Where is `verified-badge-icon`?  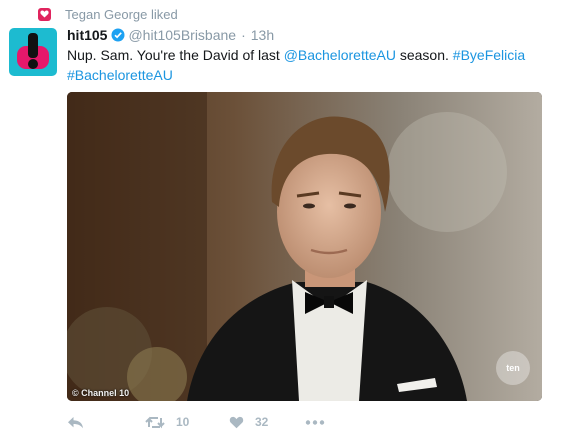
verified-badge-icon is located at coordinates (118, 35).